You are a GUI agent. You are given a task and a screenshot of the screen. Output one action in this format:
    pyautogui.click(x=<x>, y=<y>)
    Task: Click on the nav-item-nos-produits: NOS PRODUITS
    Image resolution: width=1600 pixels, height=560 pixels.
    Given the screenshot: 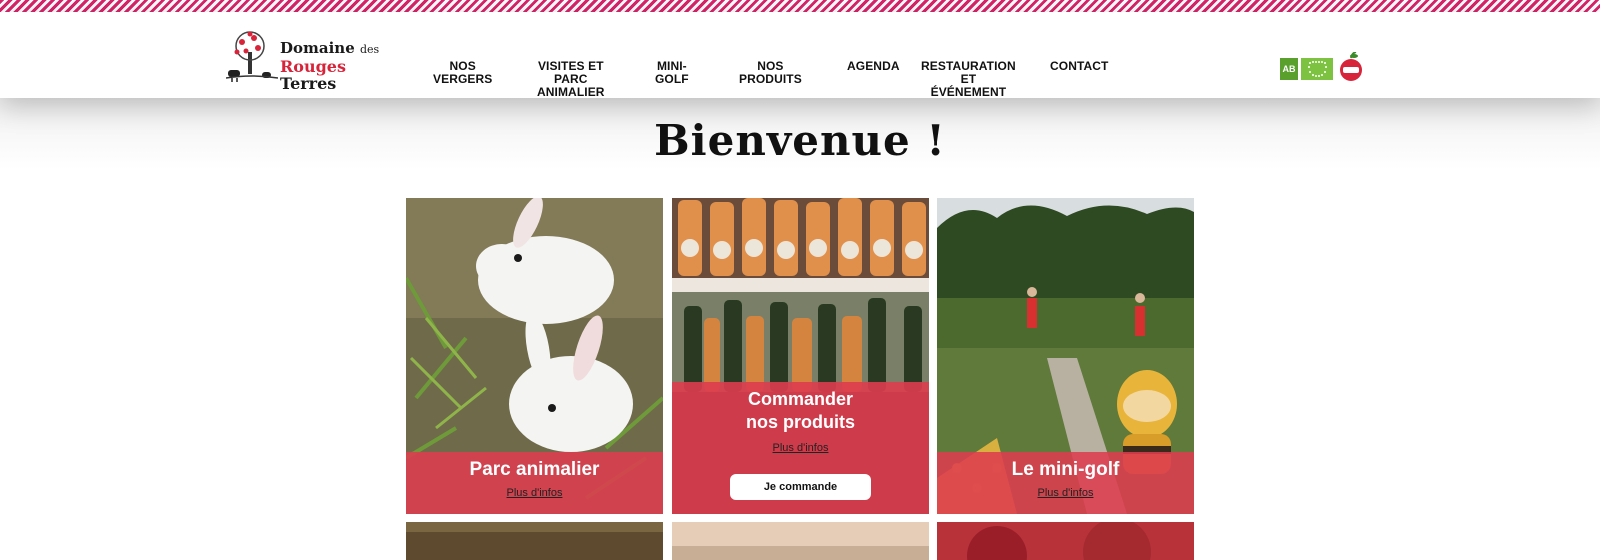 What is the action you would take?
    pyautogui.click(x=770, y=73)
    